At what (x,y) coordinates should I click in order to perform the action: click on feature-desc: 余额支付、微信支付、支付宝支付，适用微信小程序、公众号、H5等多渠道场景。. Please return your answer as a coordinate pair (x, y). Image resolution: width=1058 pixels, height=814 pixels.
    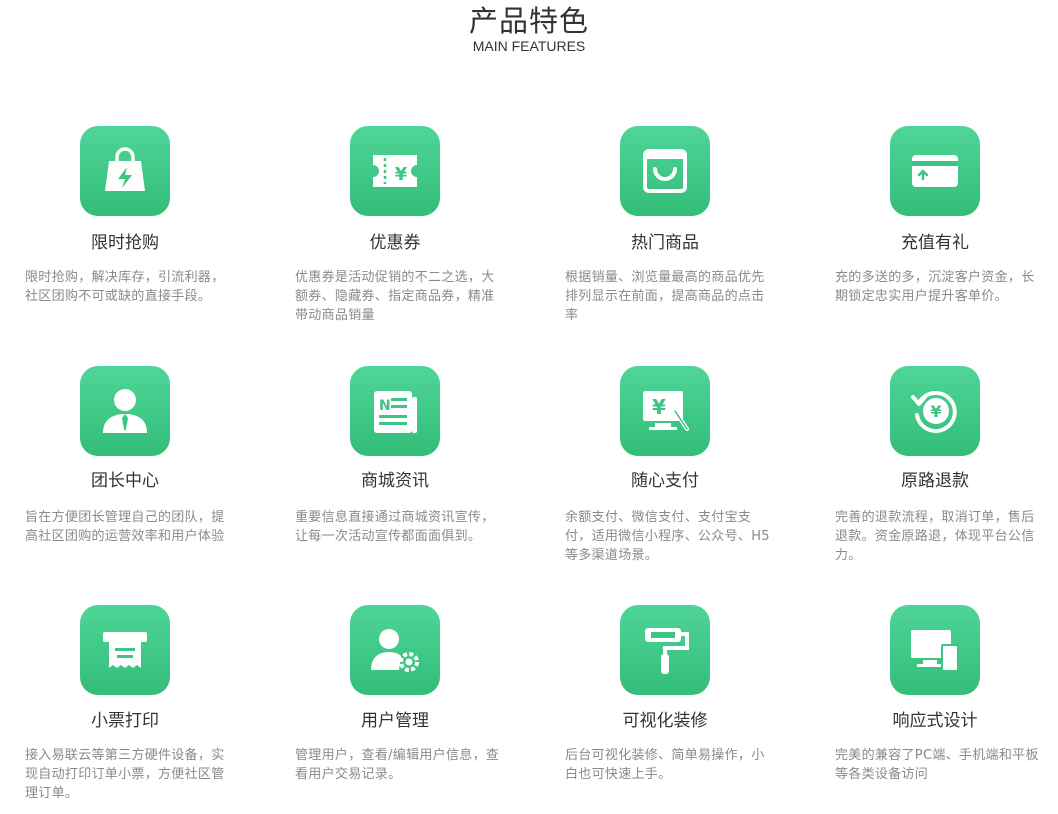
    Looking at the image, I should click on (667, 536).